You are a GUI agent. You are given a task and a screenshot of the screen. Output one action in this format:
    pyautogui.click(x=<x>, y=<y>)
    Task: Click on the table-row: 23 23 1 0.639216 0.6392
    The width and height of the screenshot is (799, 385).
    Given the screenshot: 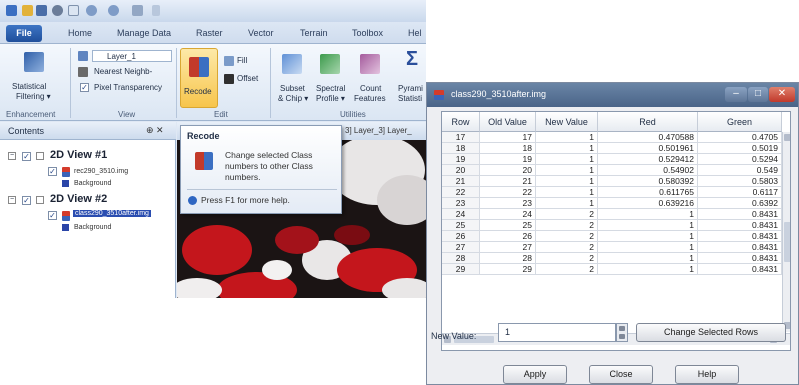 What is the action you would take?
    pyautogui.click(x=616, y=203)
    